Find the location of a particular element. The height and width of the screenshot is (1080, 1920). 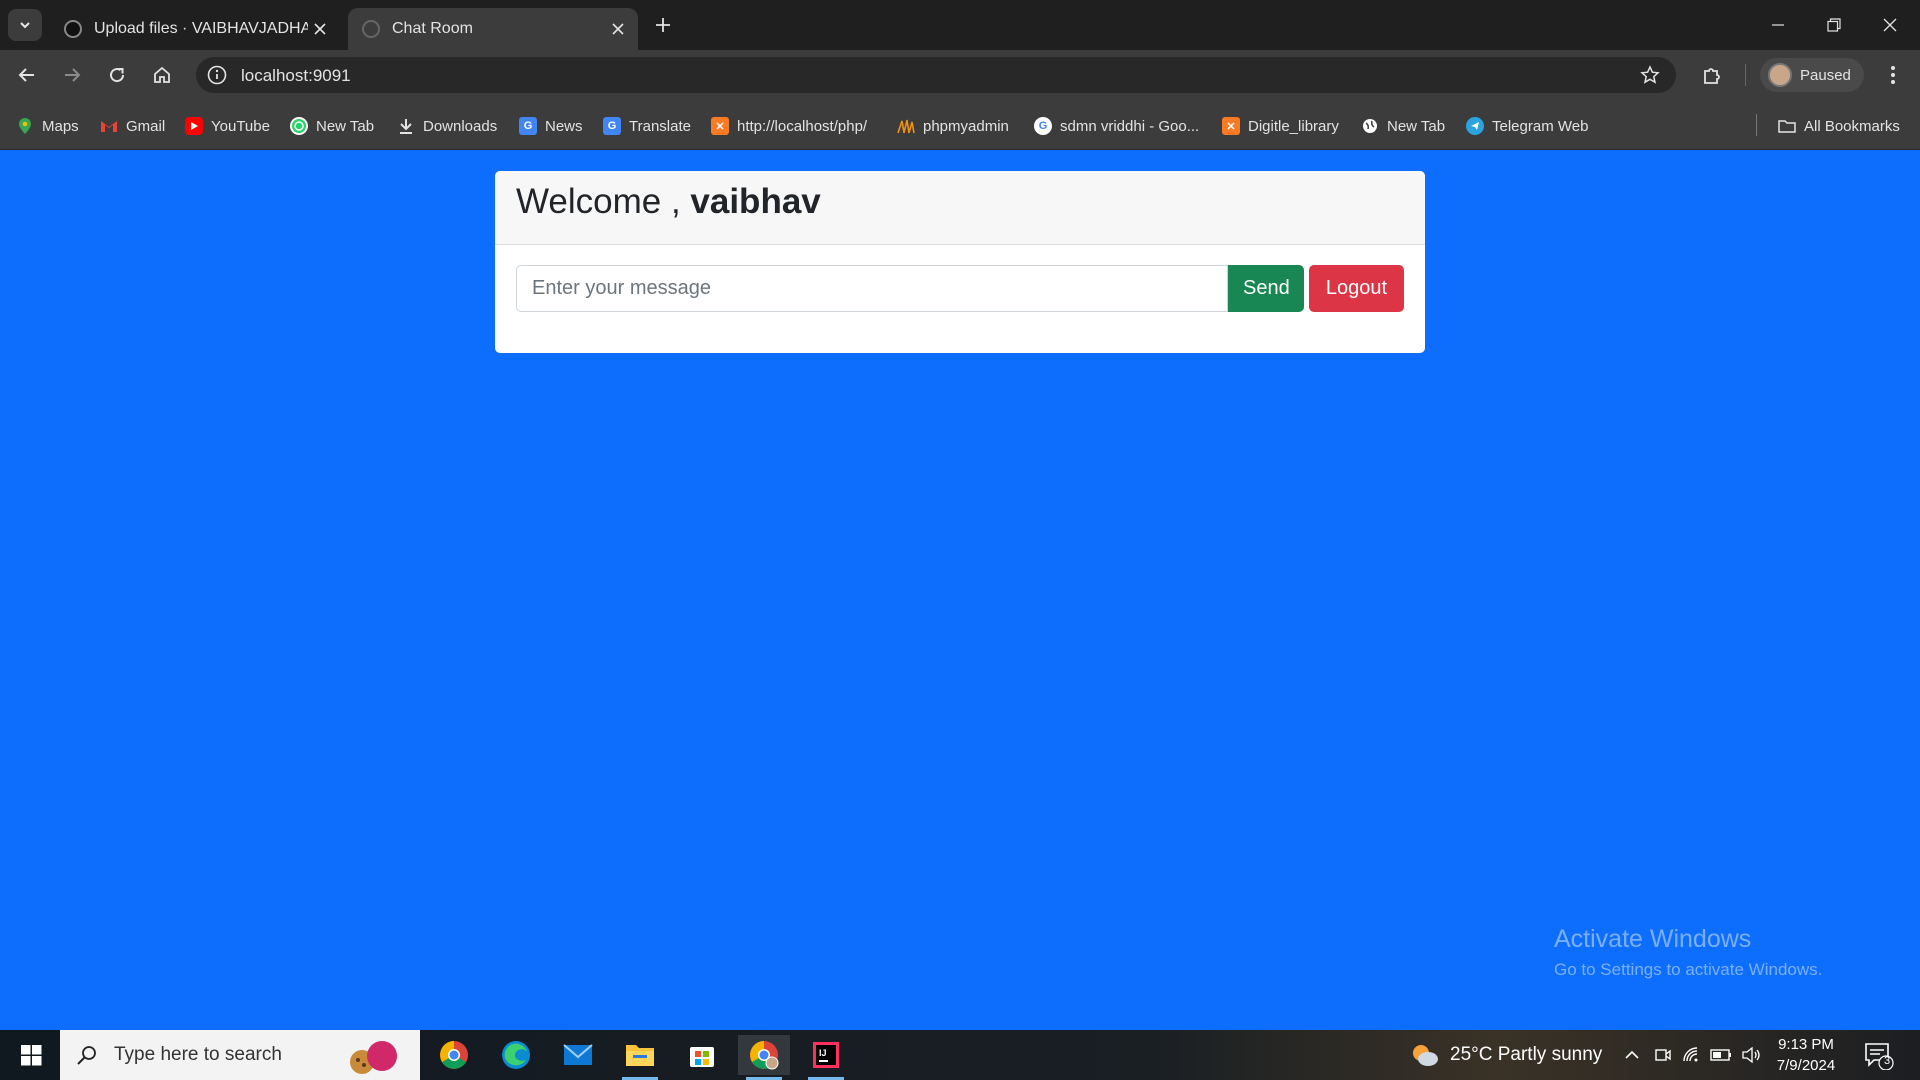

action-center-button: 3 is located at coordinates (1879, 1056).